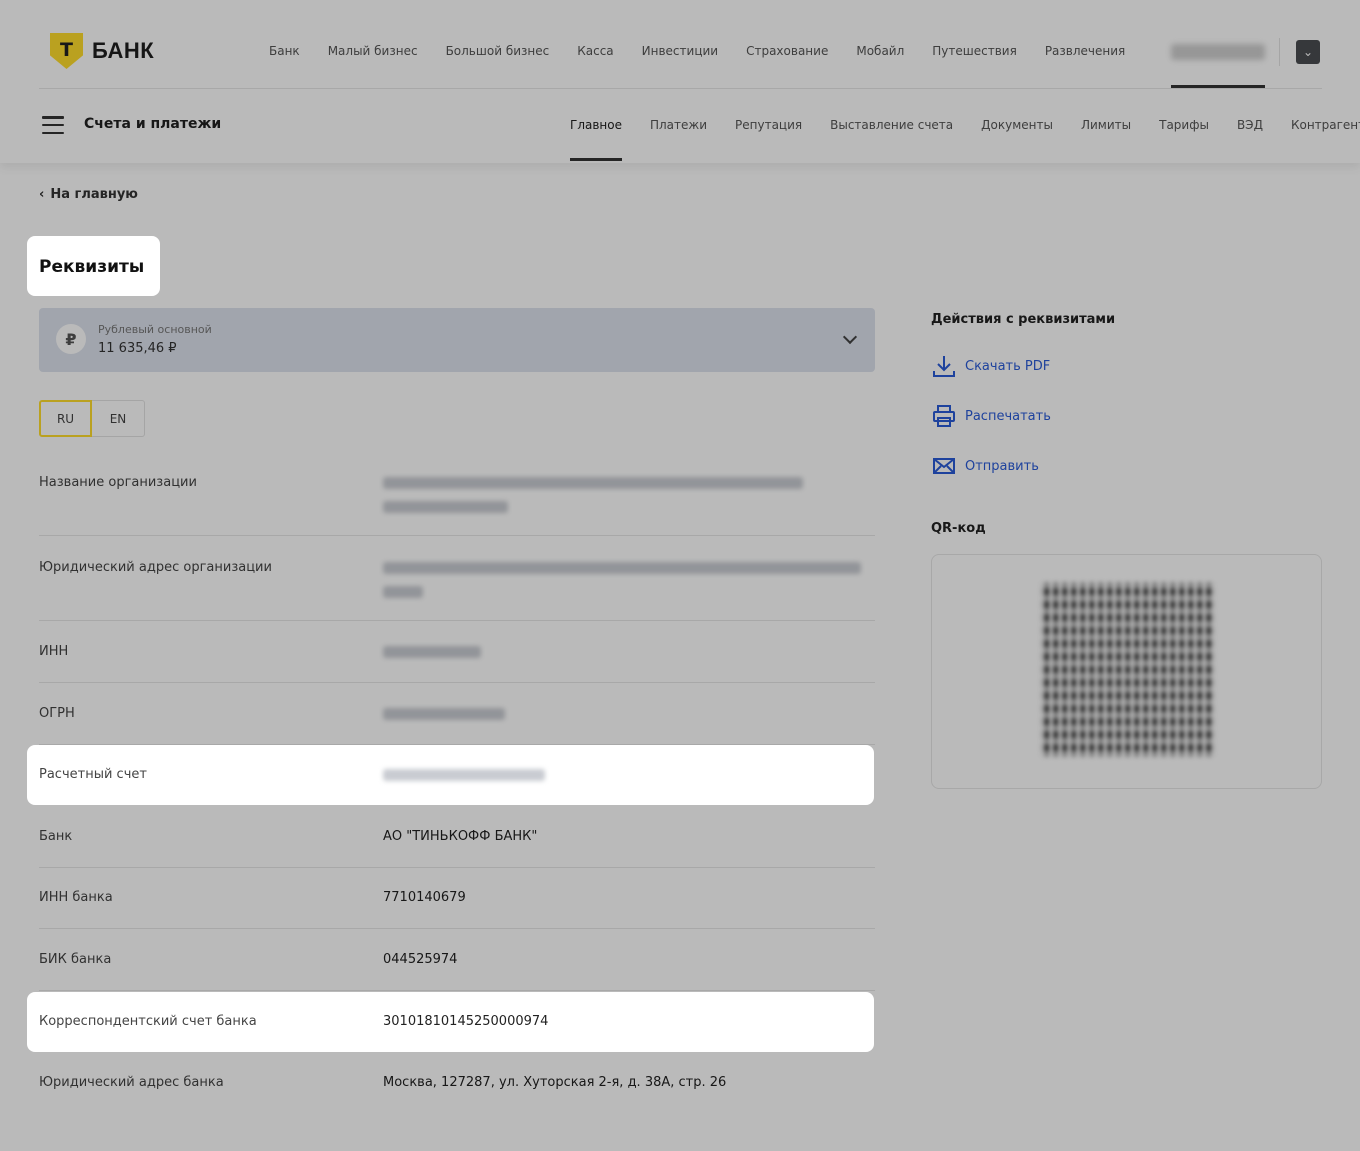 The width and height of the screenshot is (1360, 1151). Describe the element at coordinates (787, 51) in the screenshot. I see `top-nav-item-insurance: Страхование` at that location.